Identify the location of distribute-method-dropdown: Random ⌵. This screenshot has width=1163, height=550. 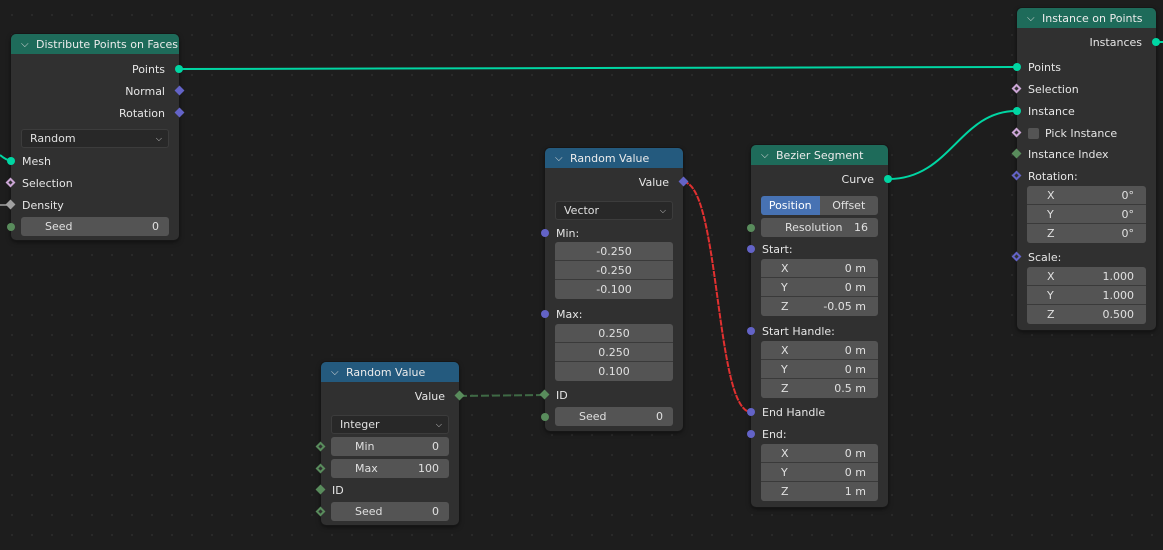
(95, 138).